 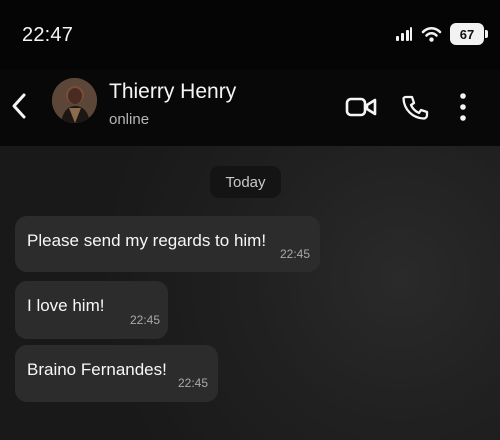 What do you see at coordinates (48, 35) in the screenshot?
I see `status-time: 22:47` at bounding box center [48, 35].